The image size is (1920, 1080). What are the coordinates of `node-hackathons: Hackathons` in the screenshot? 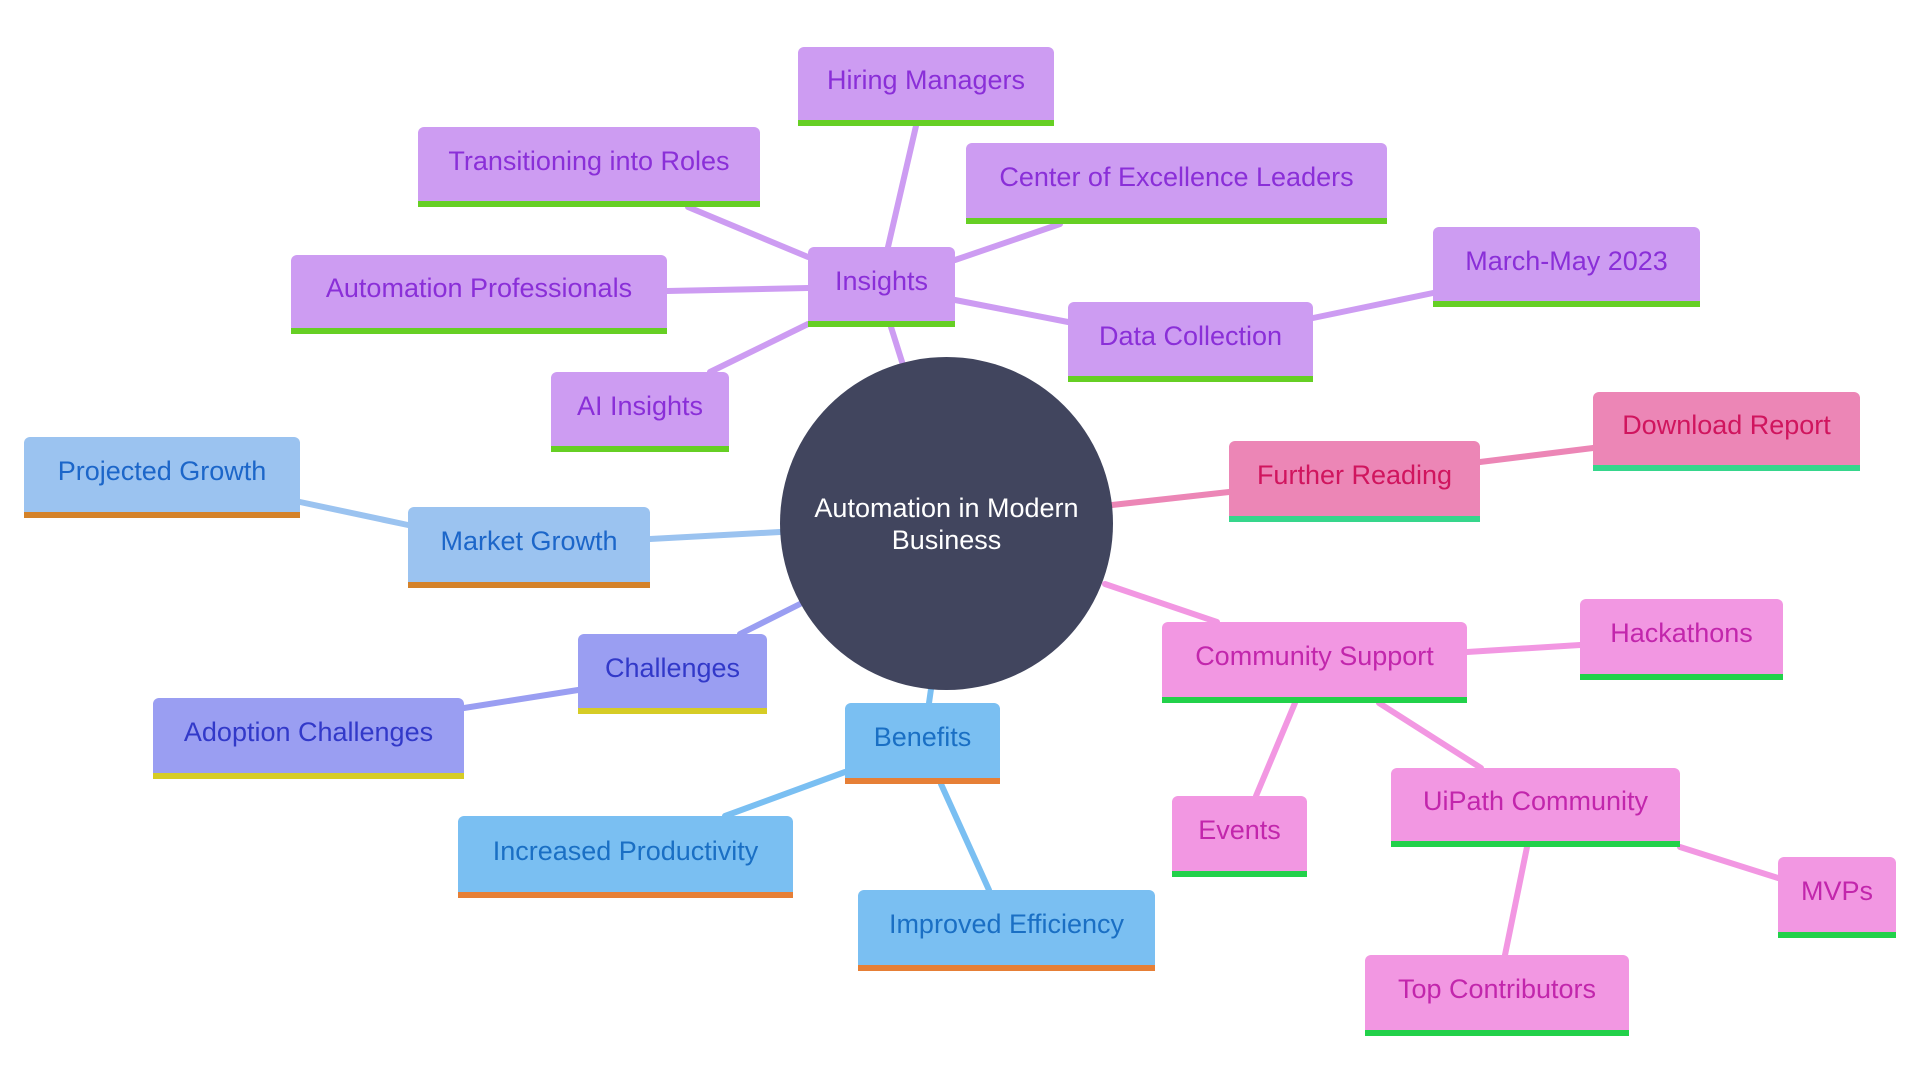 It's located at (1681, 639).